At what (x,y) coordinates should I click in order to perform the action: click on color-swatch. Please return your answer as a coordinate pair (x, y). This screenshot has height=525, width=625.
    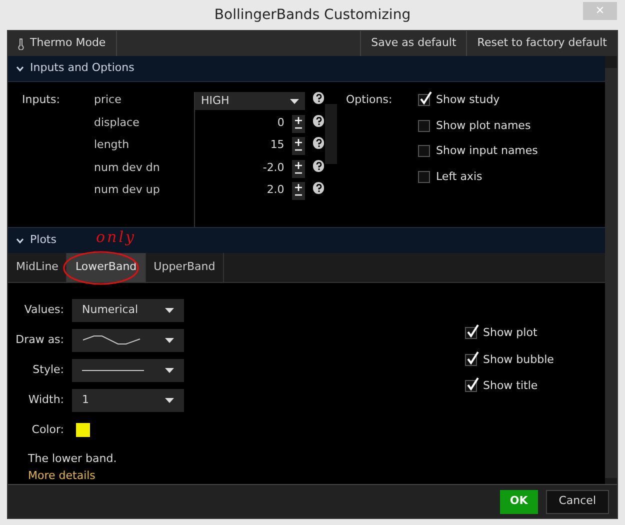
    Looking at the image, I should click on (83, 430).